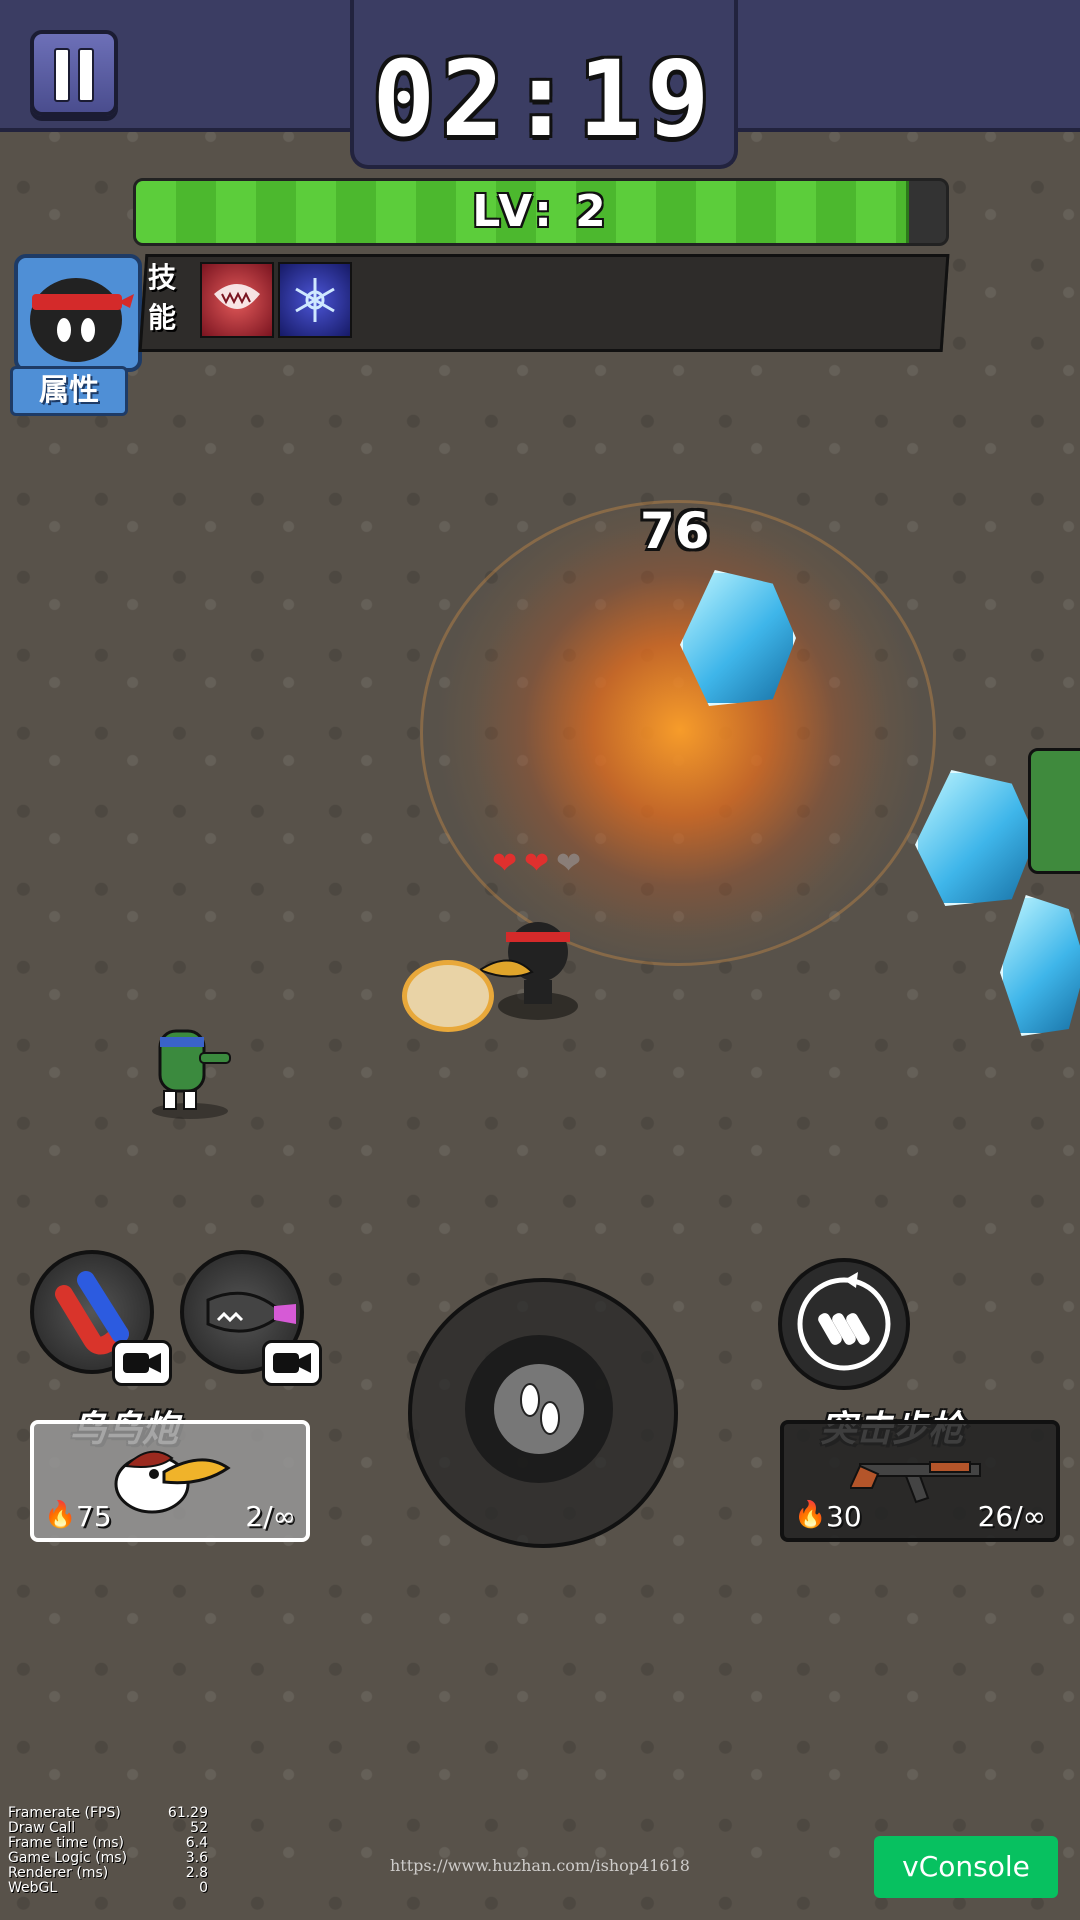 The width and height of the screenshot is (1080, 1920). What do you see at coordinates (108, 1828) in the screenshot?
I see `stat-row: Draw Call 52` at bounding box center [108, 1828].